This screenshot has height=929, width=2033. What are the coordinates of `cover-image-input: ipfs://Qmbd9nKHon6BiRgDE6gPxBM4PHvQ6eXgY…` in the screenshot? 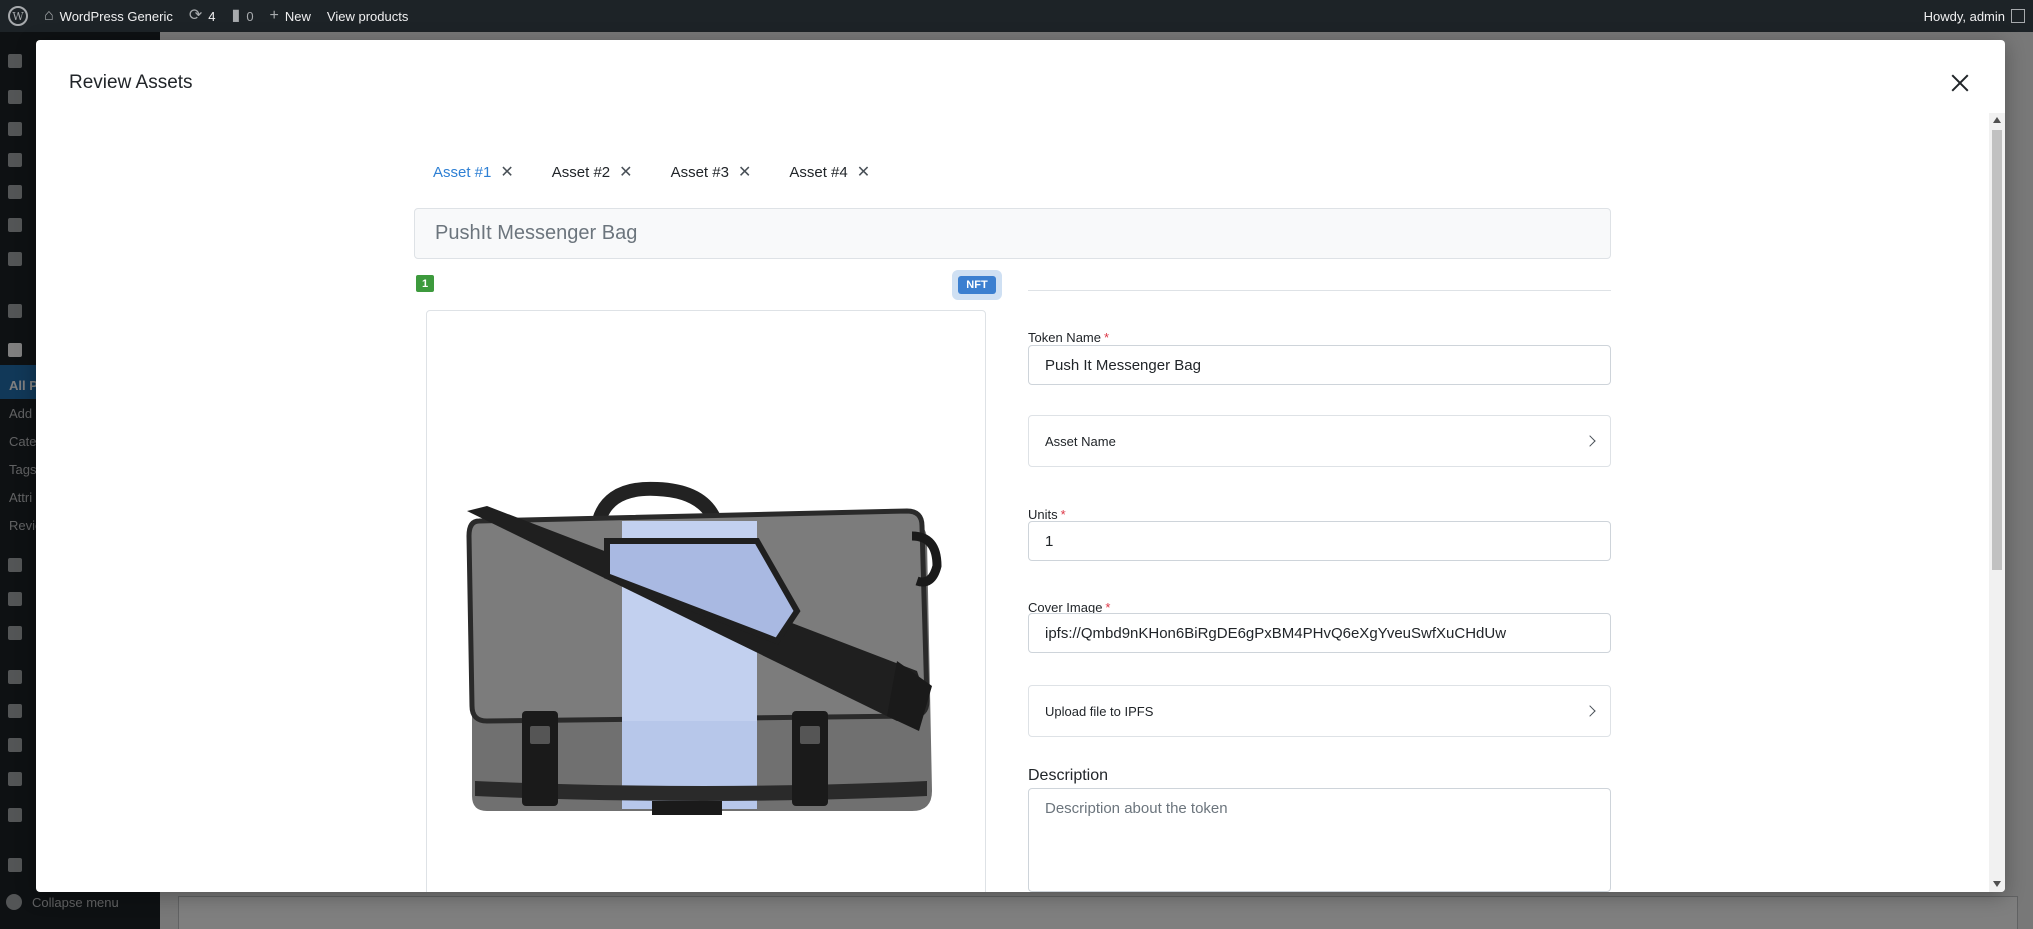 It's located at (1319, 633).